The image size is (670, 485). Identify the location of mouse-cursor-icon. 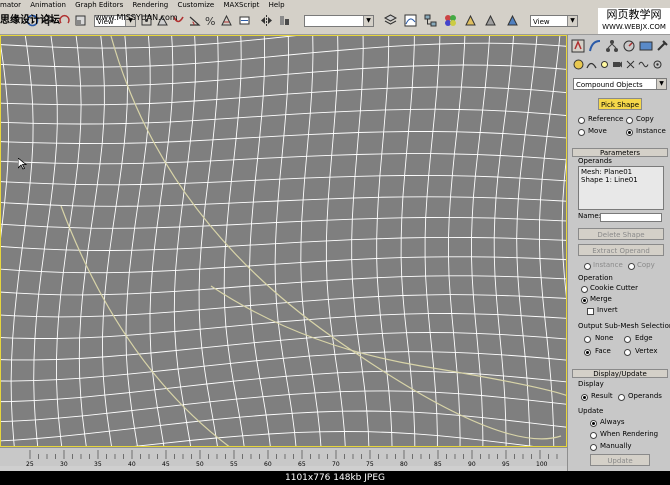
(22, 164).